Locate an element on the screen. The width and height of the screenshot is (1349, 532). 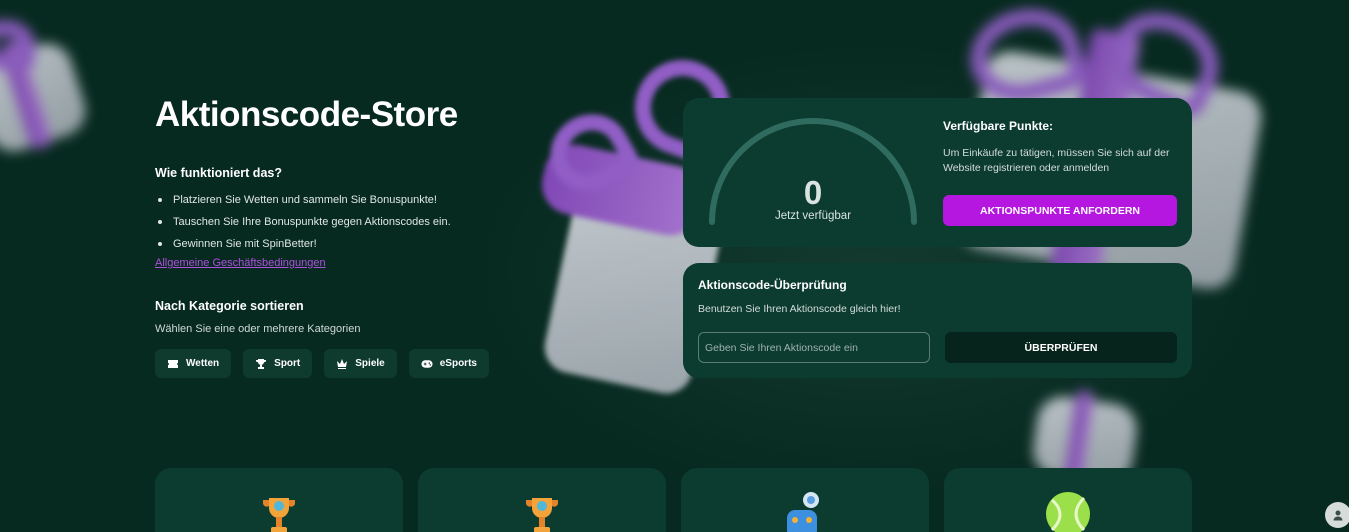
promo-code-input is located at coordinates (814, 347).